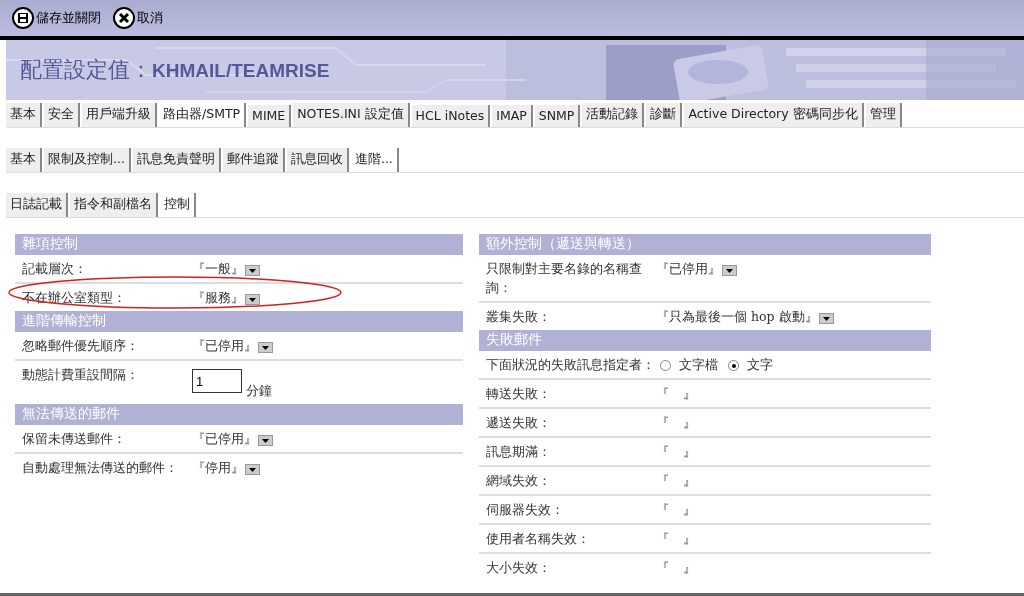  What do you see at coordinates (218, 269) in the screenshot?
I see `field-value: 『一般』` at bounding box center [218, 269].